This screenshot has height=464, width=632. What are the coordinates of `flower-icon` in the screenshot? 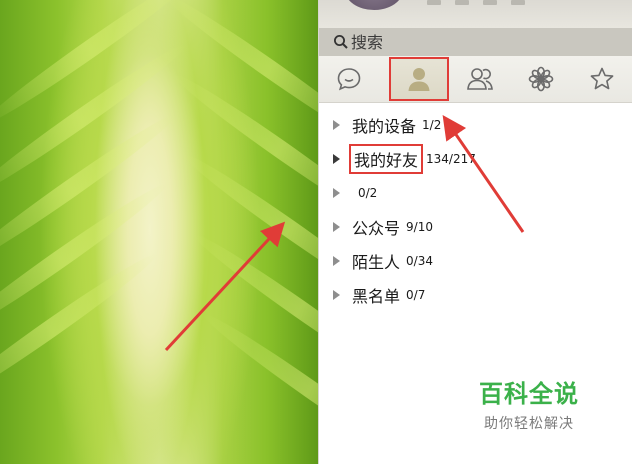 It's located at (541, 79).